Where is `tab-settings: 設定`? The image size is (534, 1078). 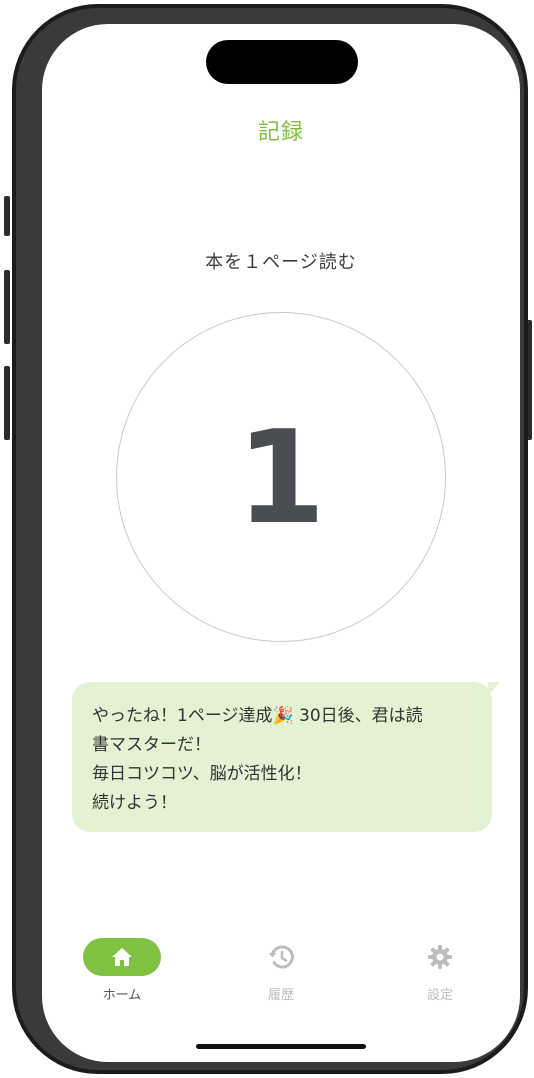
tab-settings: 設定 is located at coordinates (440, 970).